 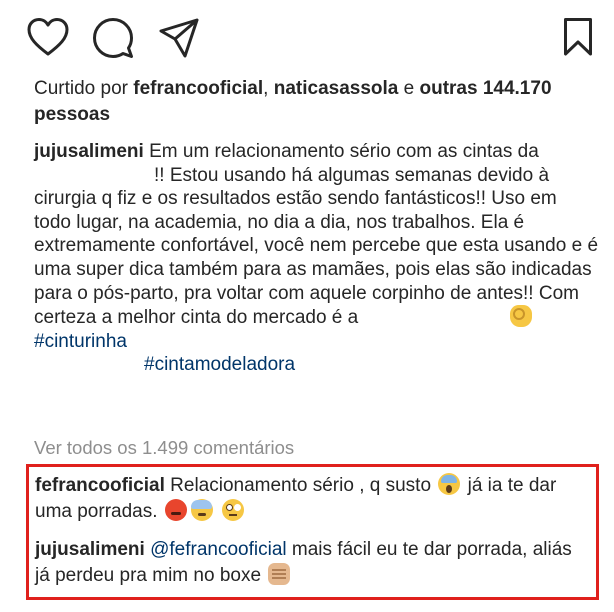 I want to click on mention-link: @fefrancooficial, so click(x=218, y=549).